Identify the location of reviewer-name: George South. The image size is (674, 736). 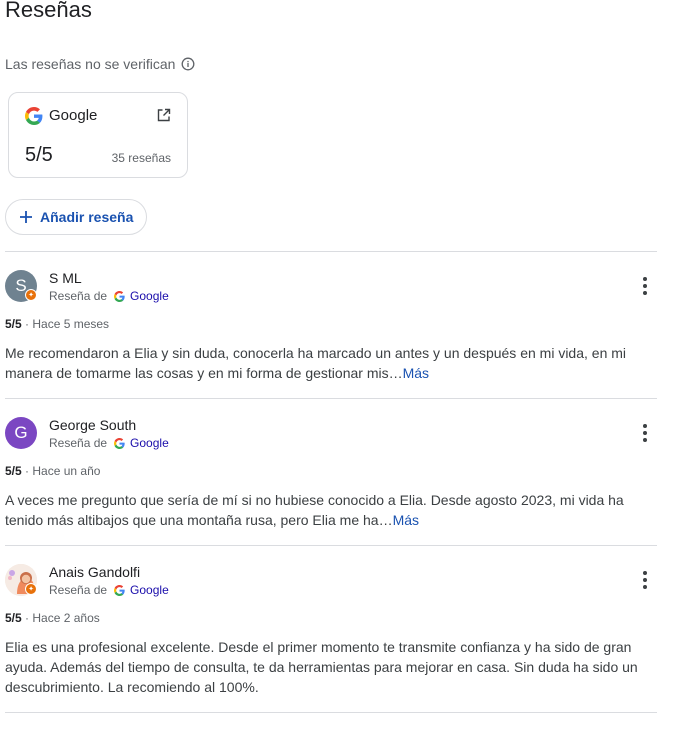
(92, 425).